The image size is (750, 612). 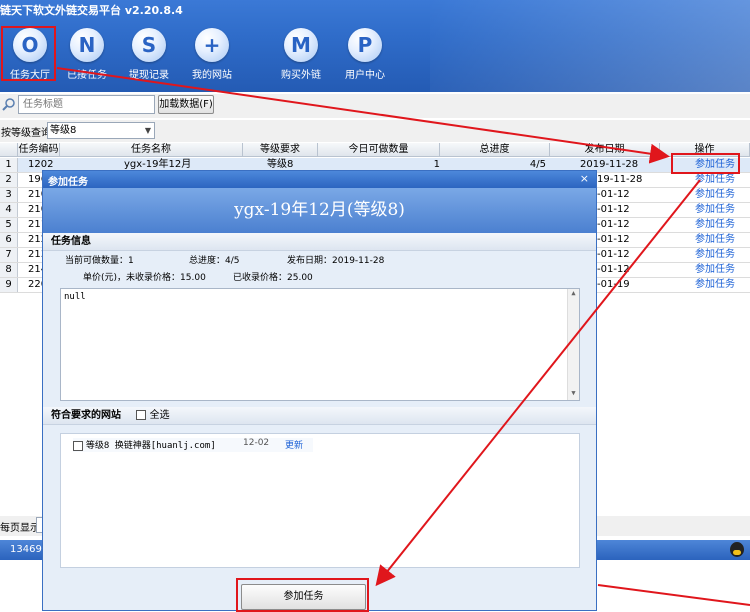 What do you see at coordinates (86, 415) in the screenshot?
I see `matching-sites-title: 符合要求的网站` at bounding box center [86, 415].